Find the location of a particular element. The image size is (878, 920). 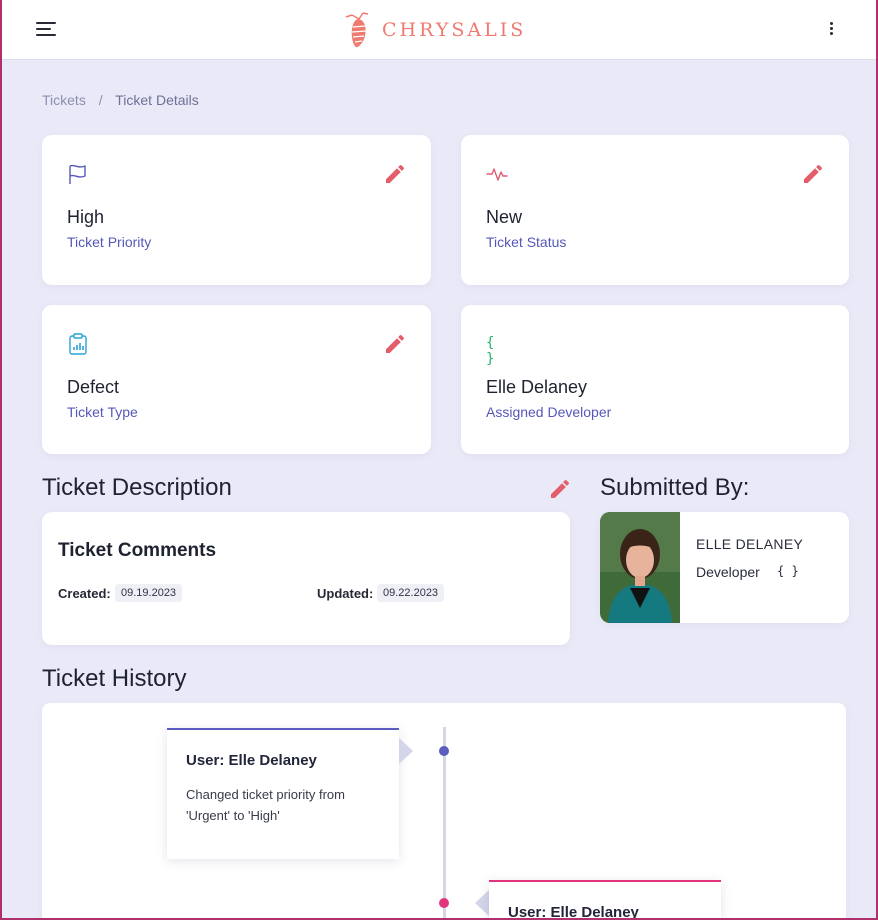

created-label: Created: is located at coordinates (84, 593).